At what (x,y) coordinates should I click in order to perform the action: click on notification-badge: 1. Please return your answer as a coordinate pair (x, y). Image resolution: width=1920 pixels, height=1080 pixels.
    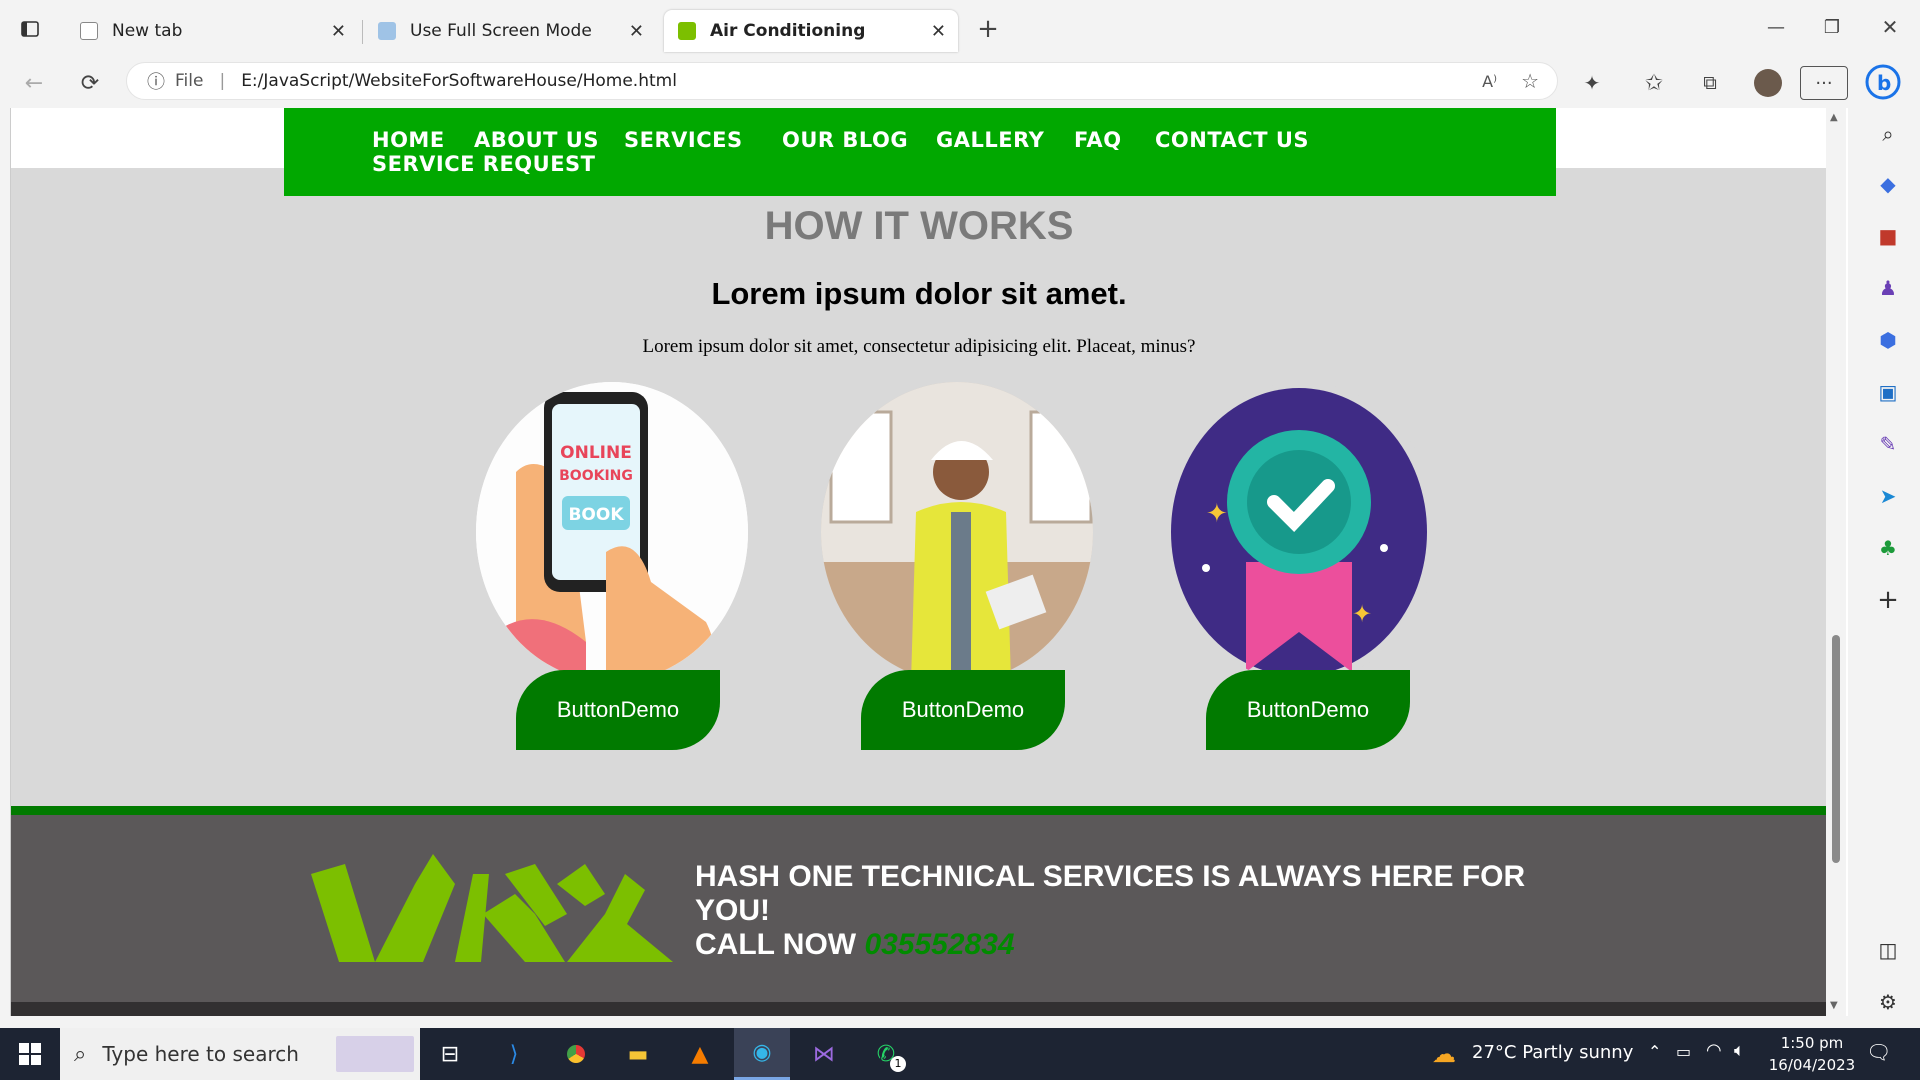
    Looking at the image, I should click on (898, 1064).